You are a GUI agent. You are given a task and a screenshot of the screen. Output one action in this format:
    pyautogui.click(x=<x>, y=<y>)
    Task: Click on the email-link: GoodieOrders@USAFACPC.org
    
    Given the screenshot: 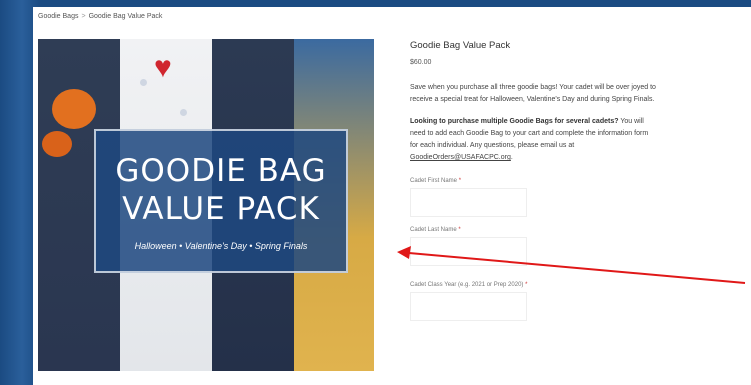 What is the action you would take?
    pyautogui.click(x=460, y=157)
    